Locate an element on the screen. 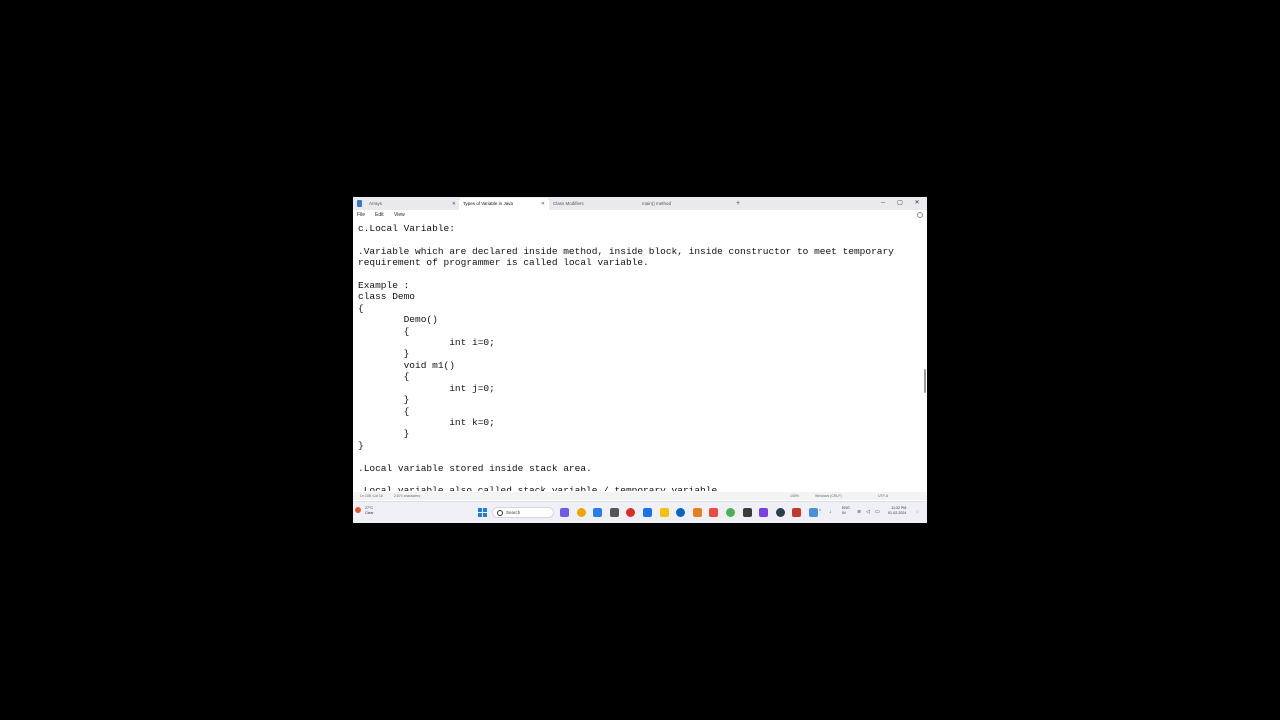  weather-widget: 27°C Clear is located at coordinates (380, 511).